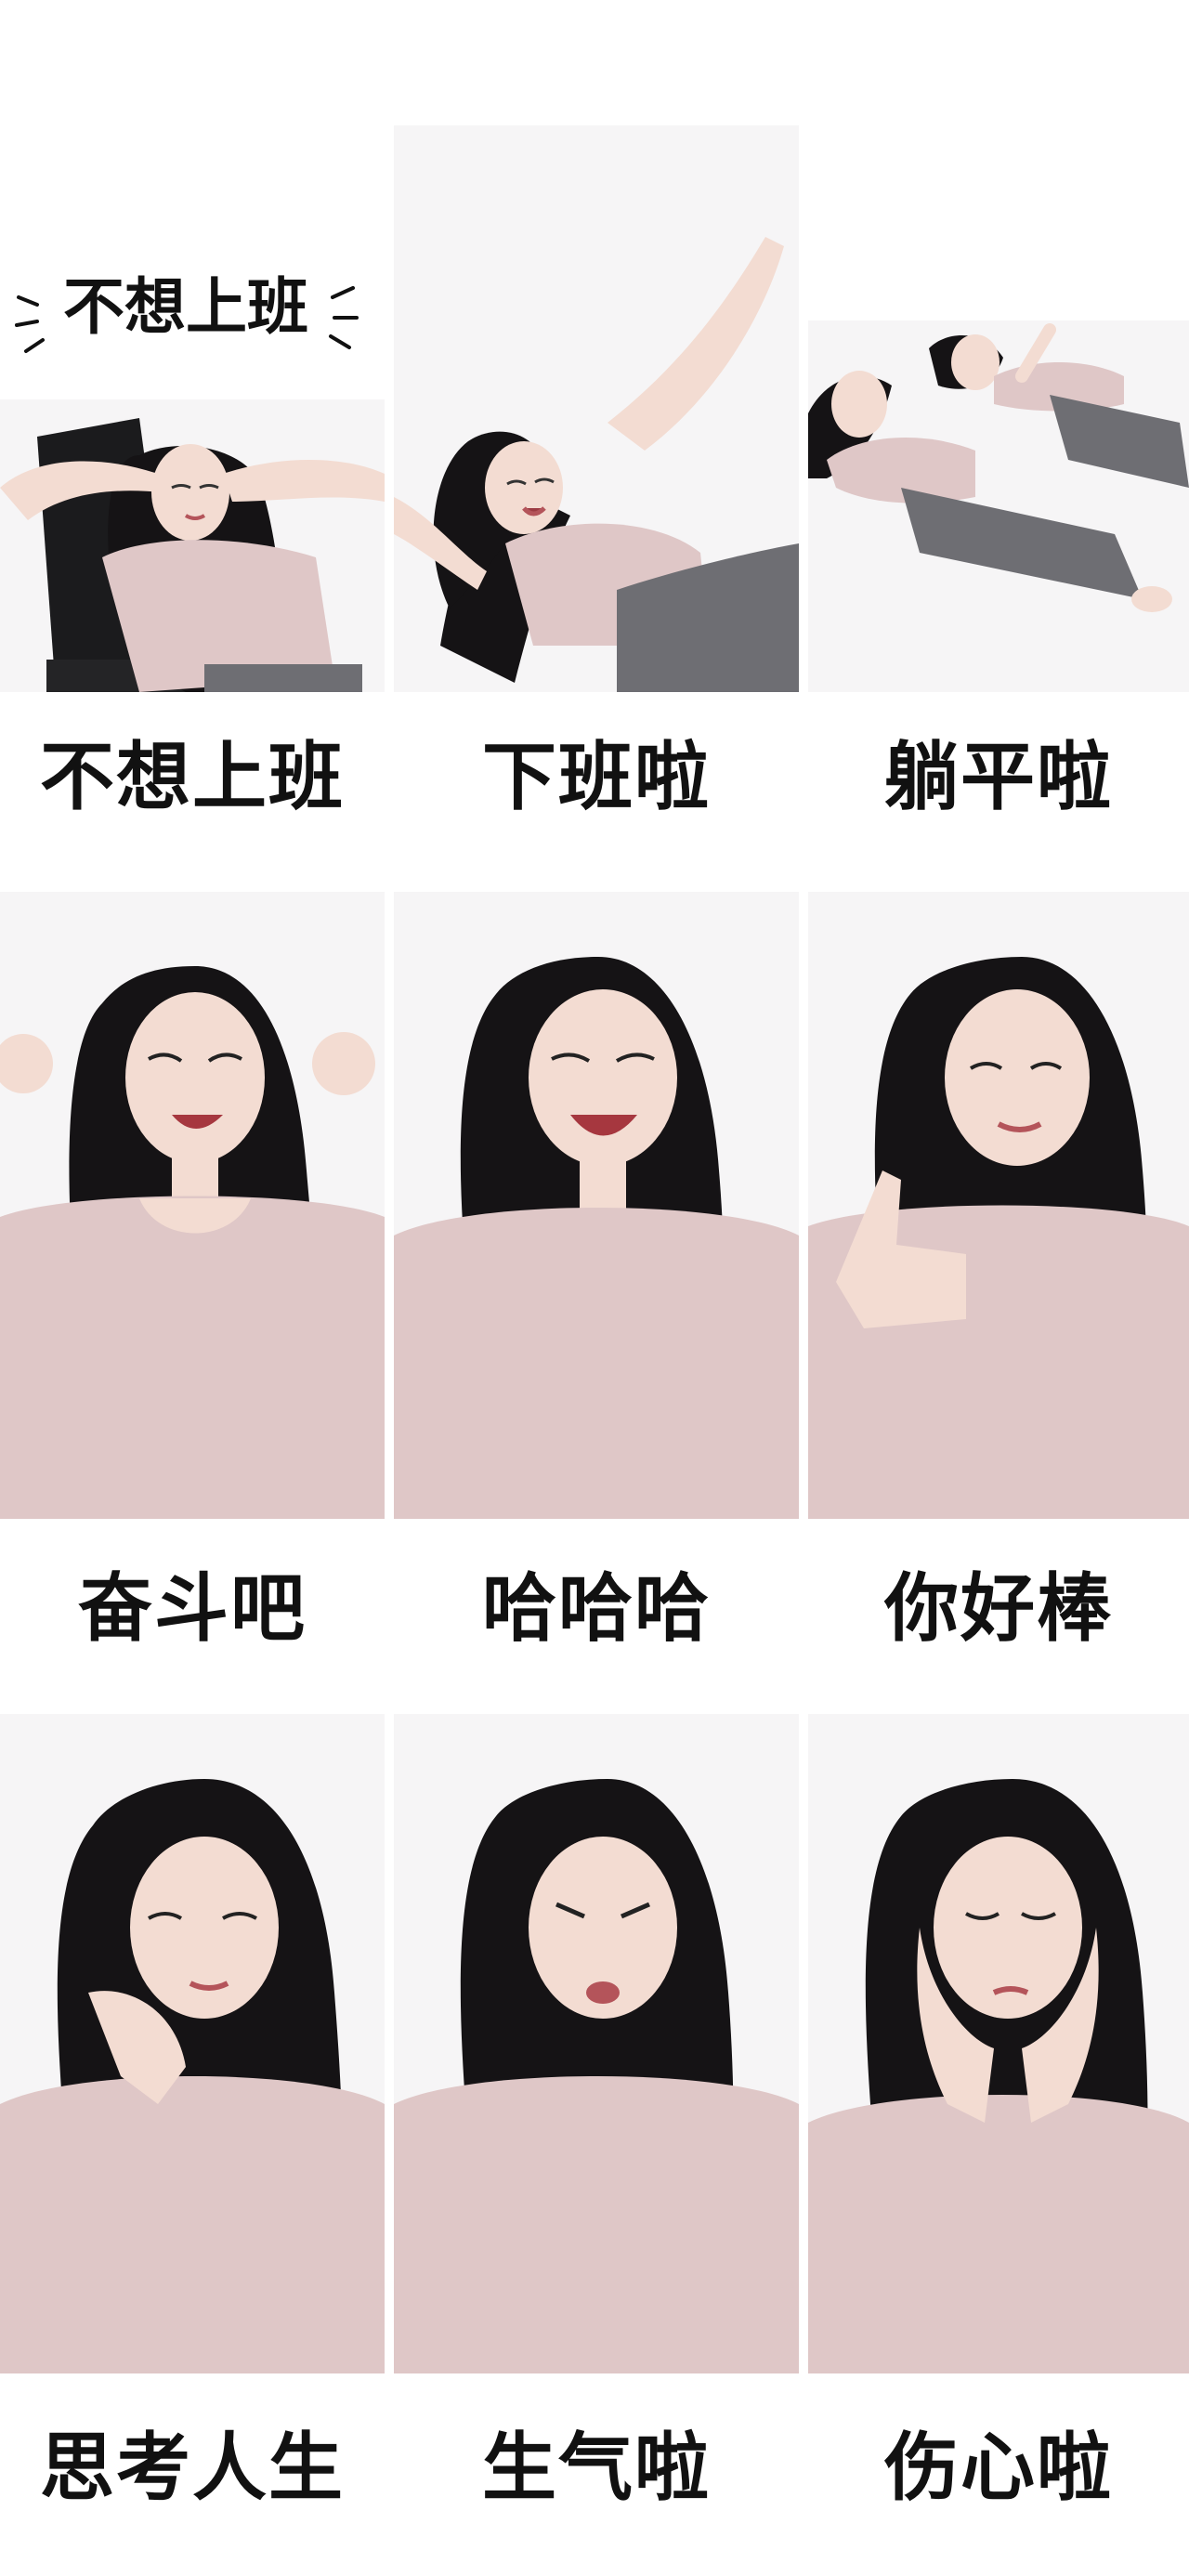 This screenshot has height=2576, width=1189. I want to click on reclining-in-chair-icon, so click(192, 545).